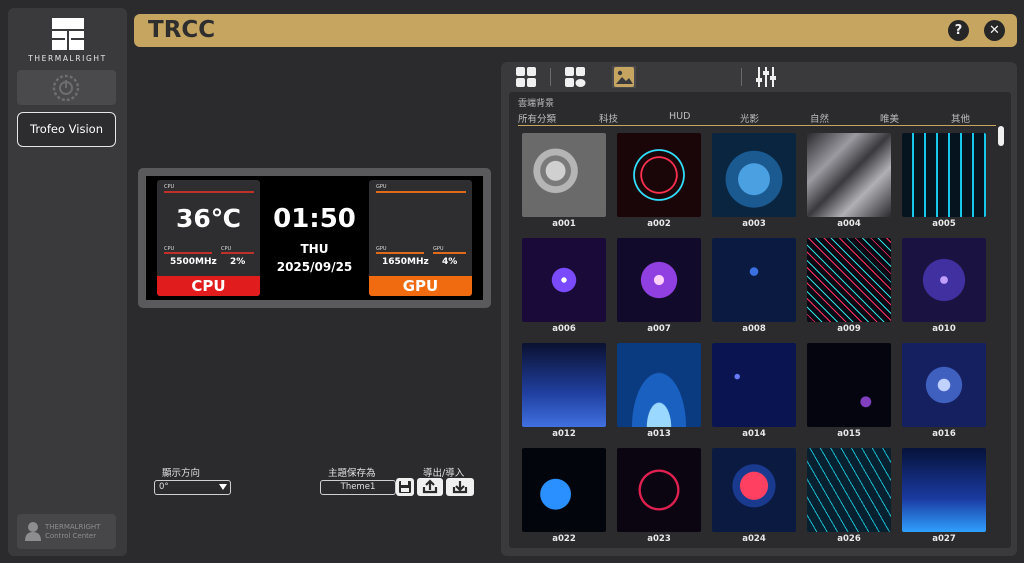 The height and width of the screenshot is (563, 1024). Describe the element at coordinates (944, 224) in the screenshot. I see `background-thumbnail-name: a005` at that location.